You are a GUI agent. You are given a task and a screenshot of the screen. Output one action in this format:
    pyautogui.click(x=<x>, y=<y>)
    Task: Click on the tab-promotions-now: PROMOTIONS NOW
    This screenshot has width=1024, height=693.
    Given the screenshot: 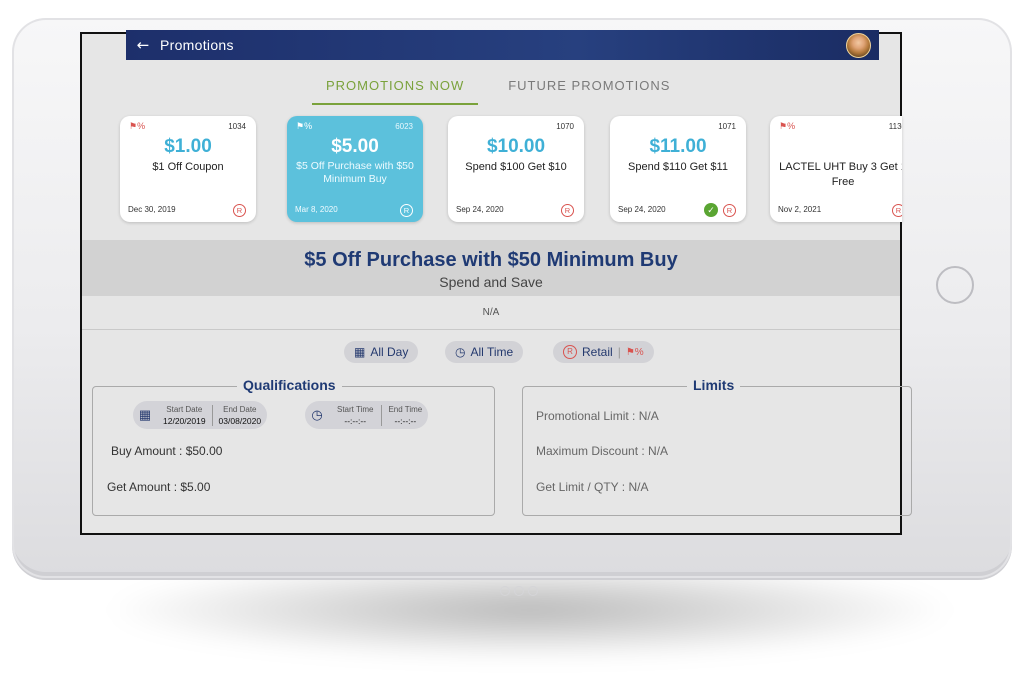 What is the action you would take?
    pyautogui.click(x=395, y=88)
    